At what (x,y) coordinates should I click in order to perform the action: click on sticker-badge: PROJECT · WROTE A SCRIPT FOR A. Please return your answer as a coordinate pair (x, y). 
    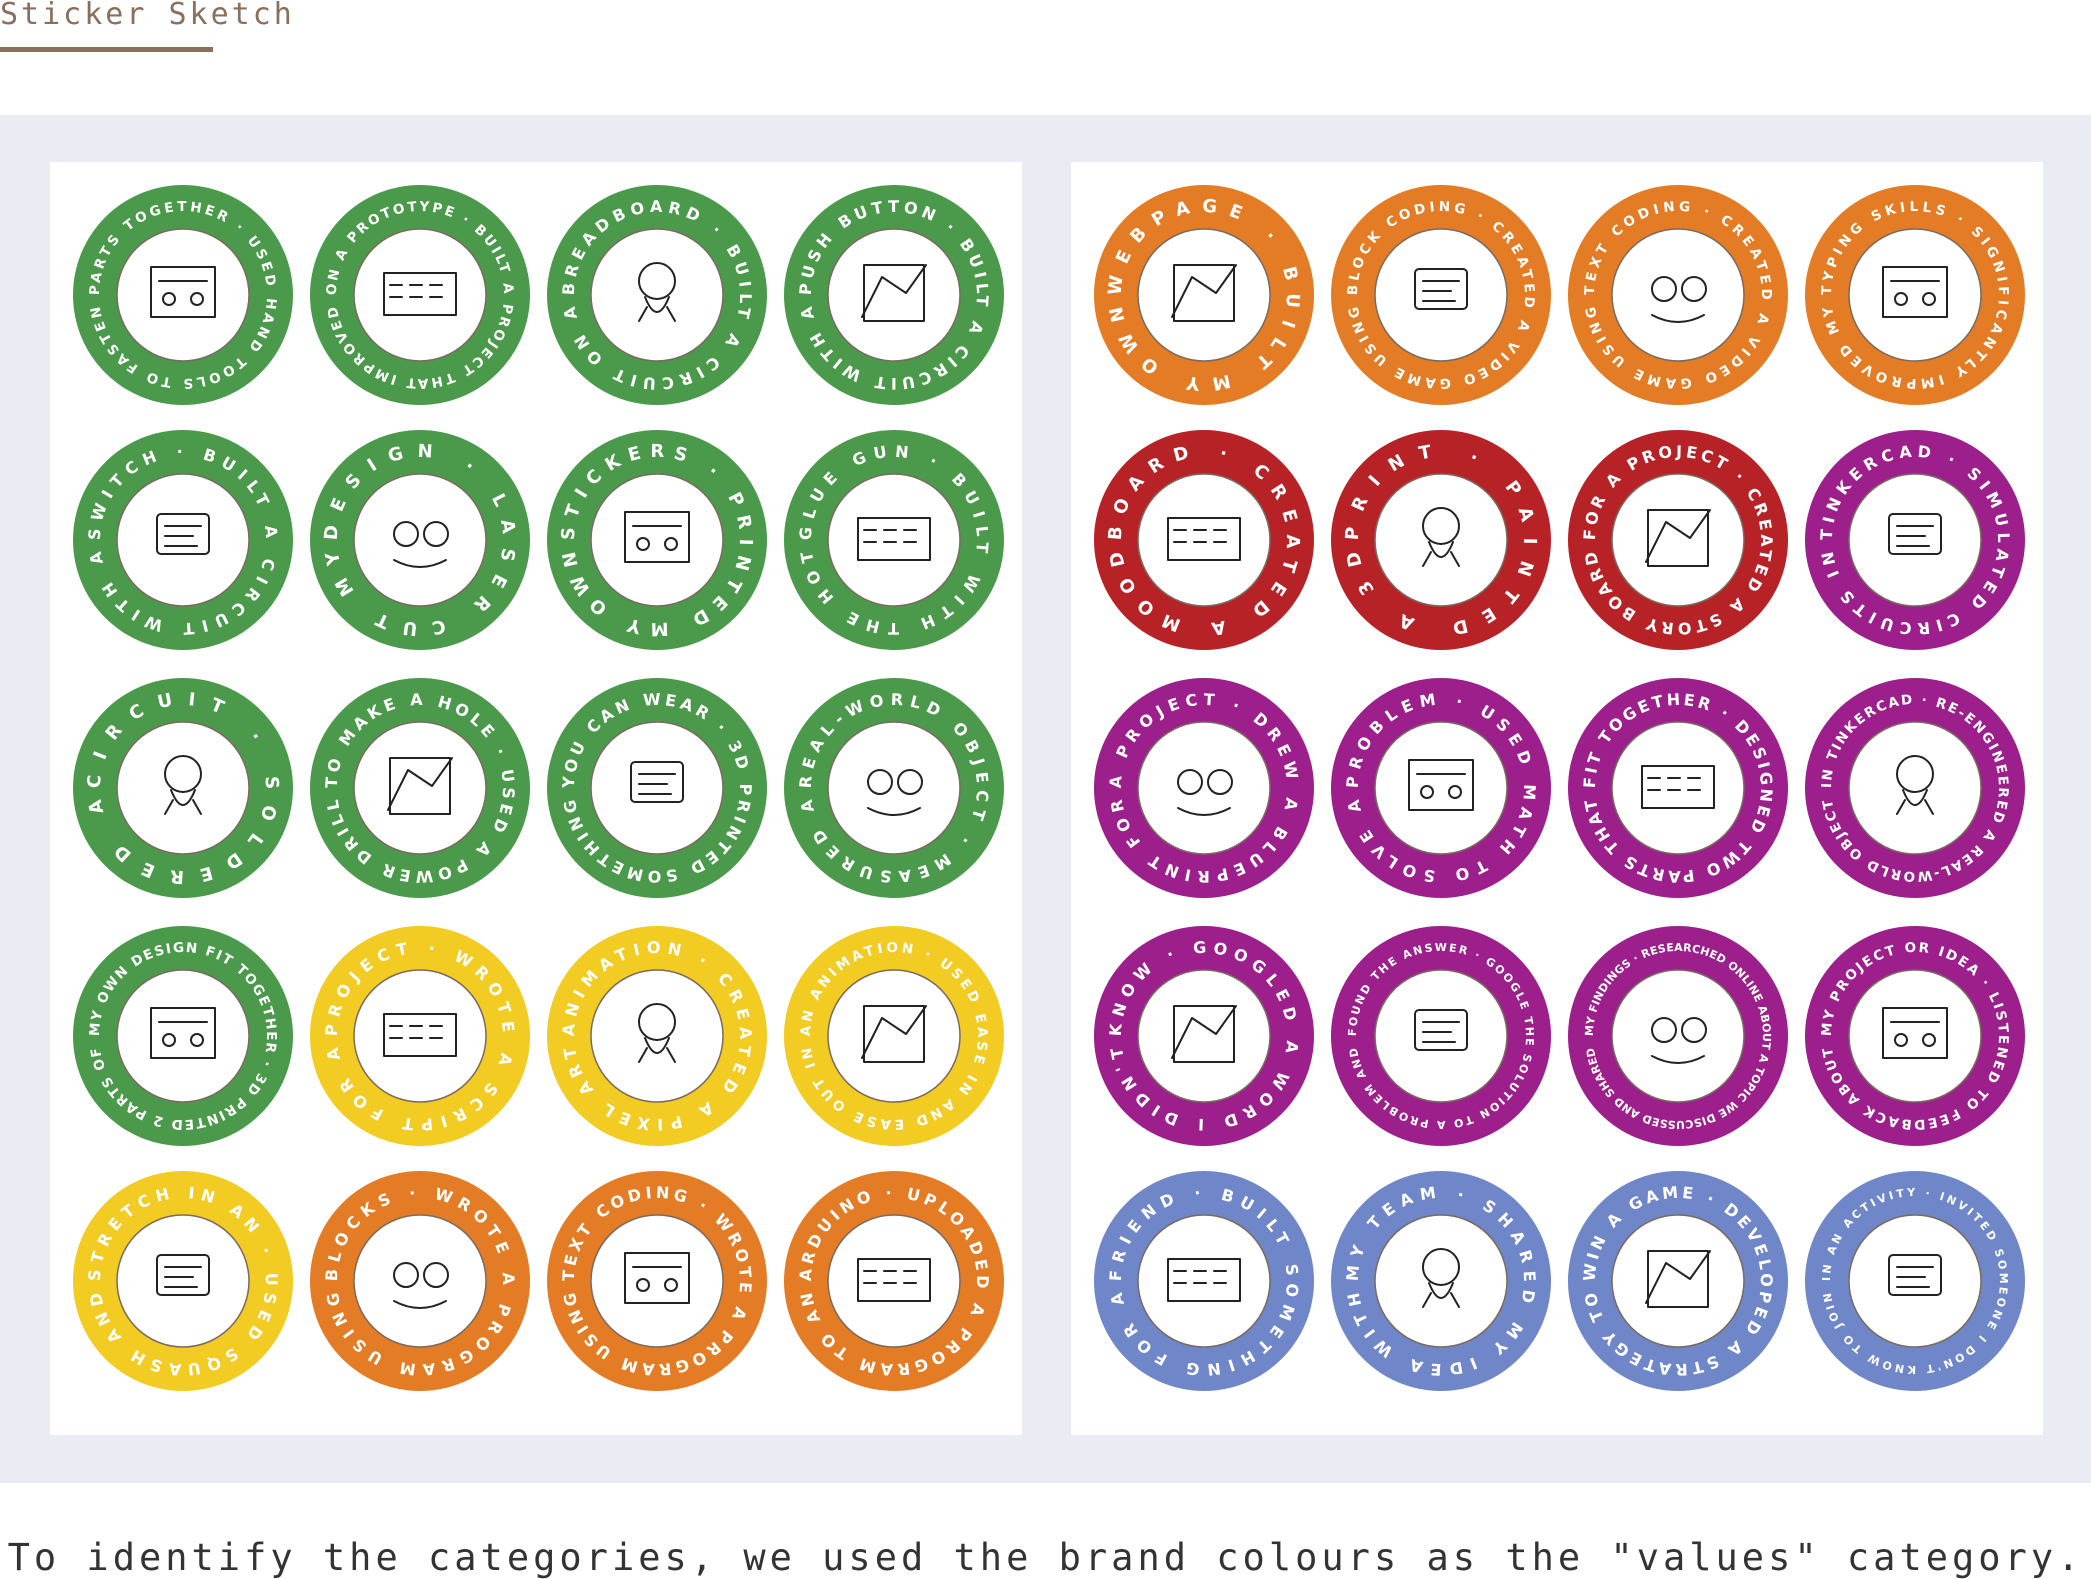
    Looking at the image, I should click on (420, 1036).